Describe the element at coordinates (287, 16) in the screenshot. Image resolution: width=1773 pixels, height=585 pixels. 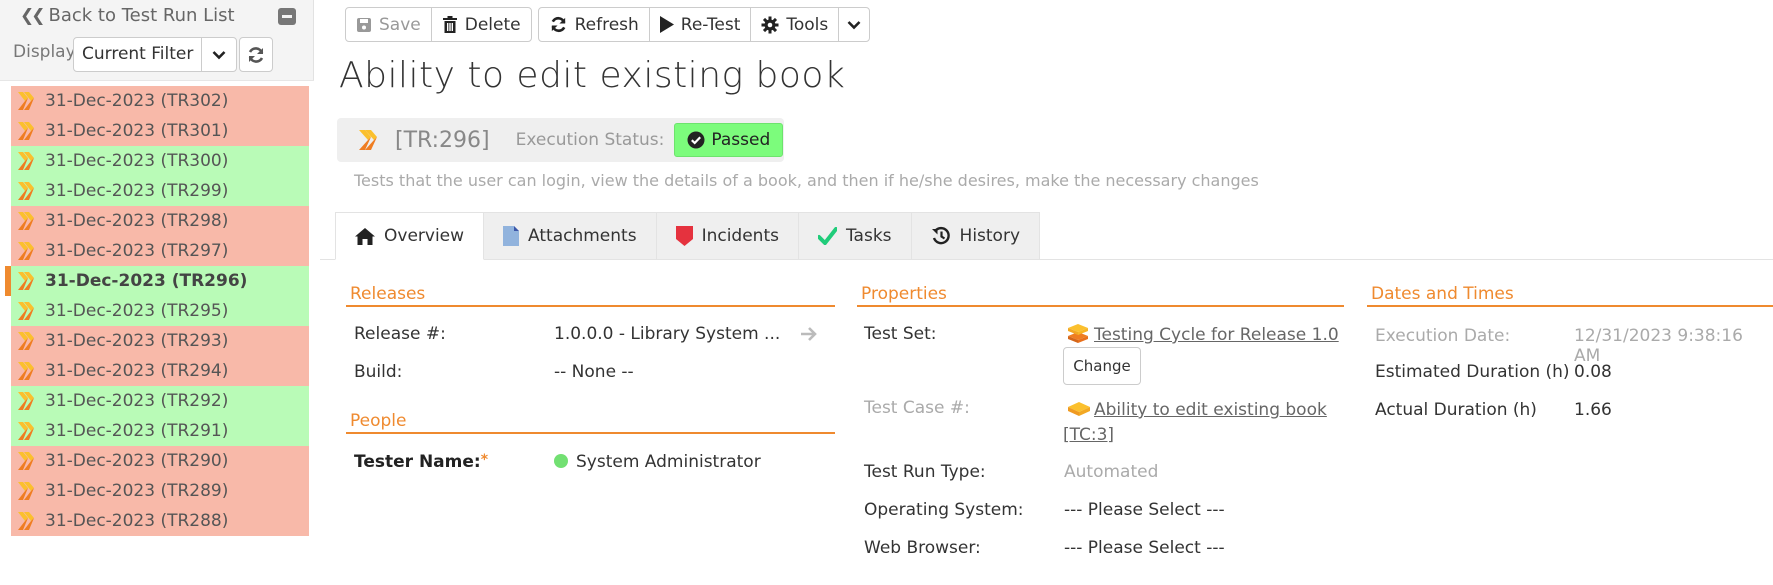
I see `collapse-sidebar-button` at that location.